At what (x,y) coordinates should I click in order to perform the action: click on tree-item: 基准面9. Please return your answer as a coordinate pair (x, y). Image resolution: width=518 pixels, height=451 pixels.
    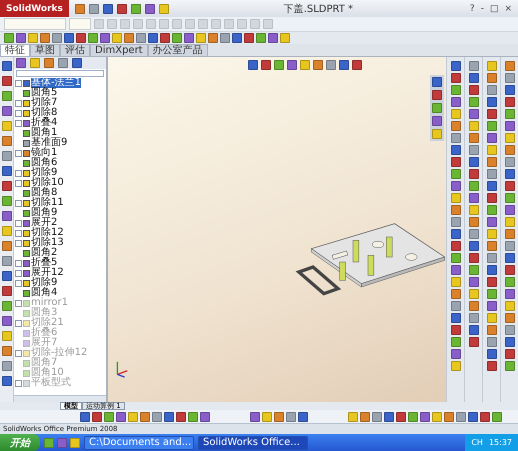
    Looking at the image, I should click on (60, 143).